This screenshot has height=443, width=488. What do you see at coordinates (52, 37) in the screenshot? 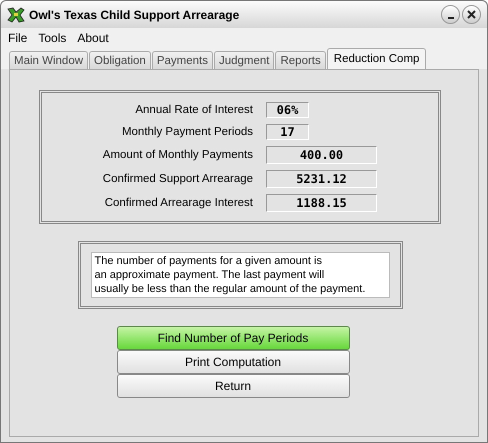
I see `menu-item: Tools` at bounding box center [52, 37].